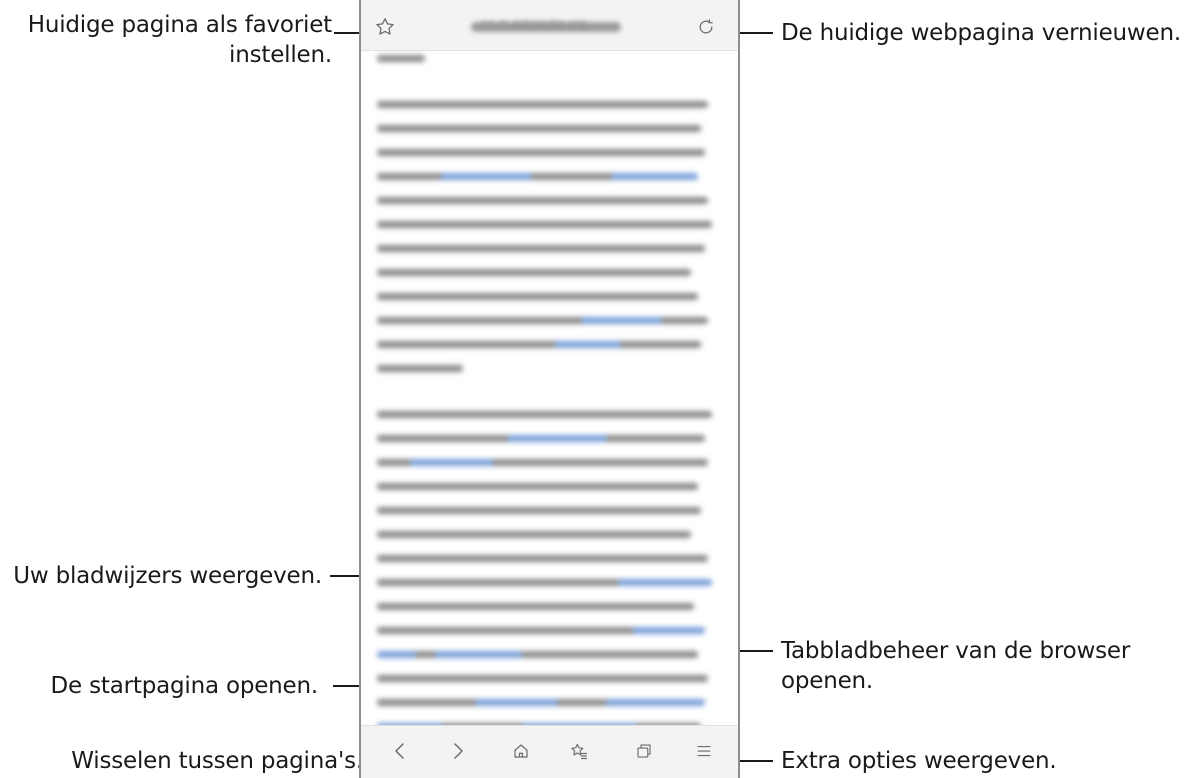 The width and height of the screenshot is (1200, 778). I want to click on bottom-toolbar, so click(549, 751).